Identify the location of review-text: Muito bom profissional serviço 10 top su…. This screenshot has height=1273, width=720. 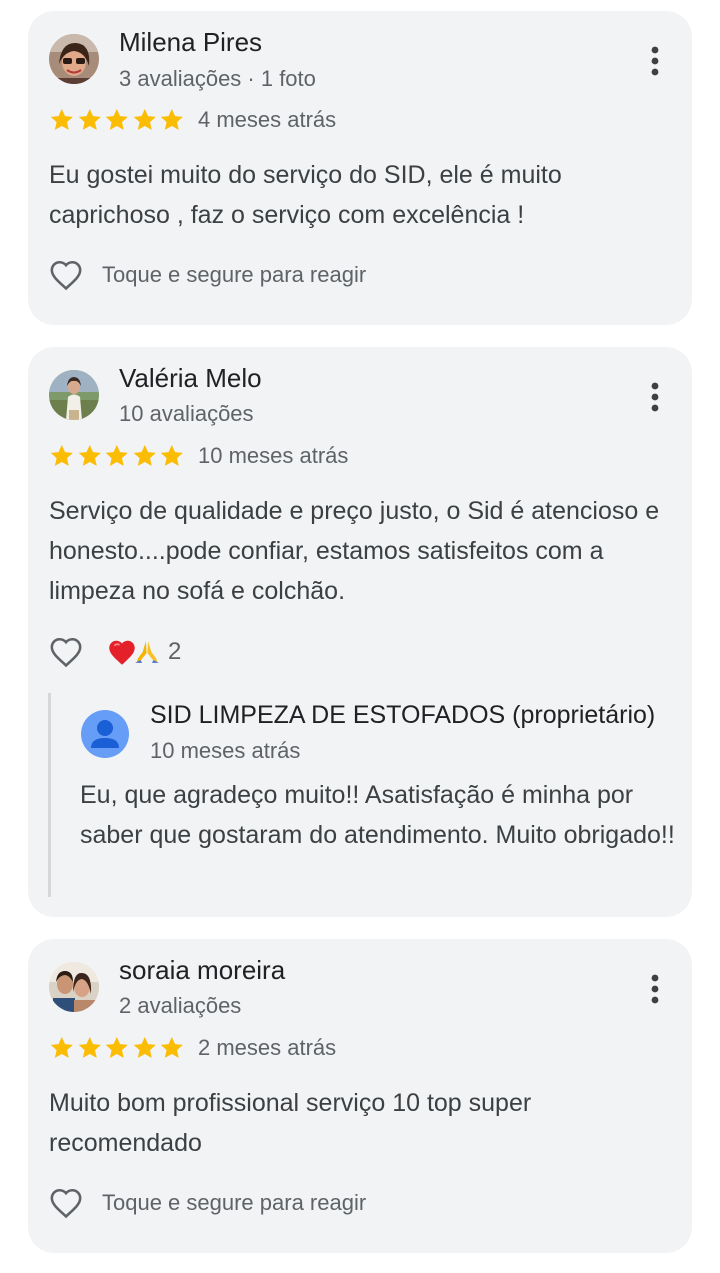
(290, 1123).